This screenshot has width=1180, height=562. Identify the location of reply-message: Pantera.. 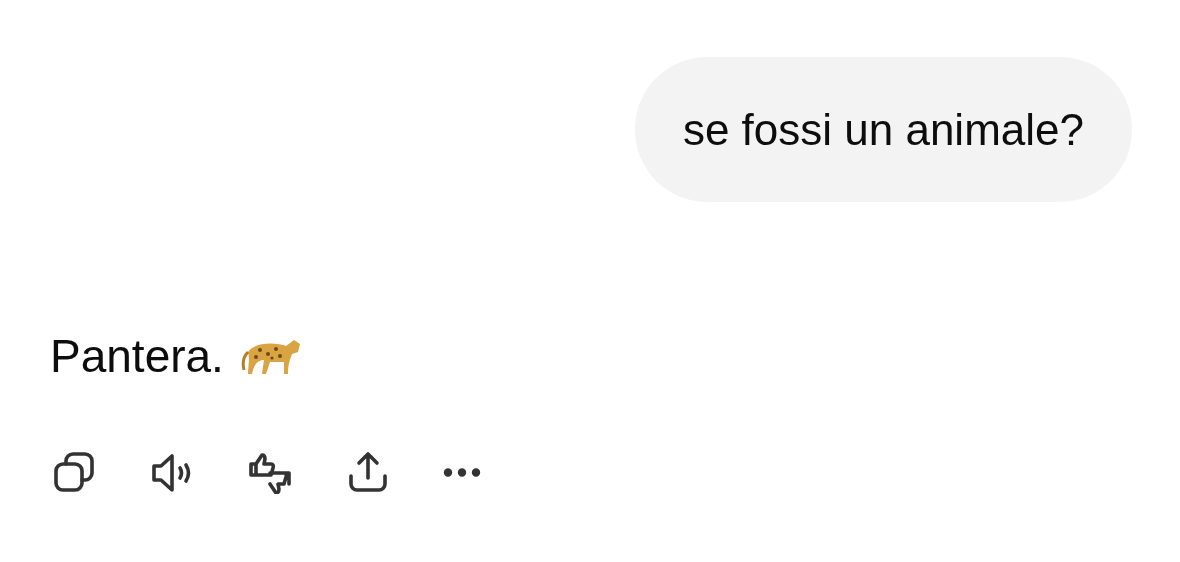
(137, 356).